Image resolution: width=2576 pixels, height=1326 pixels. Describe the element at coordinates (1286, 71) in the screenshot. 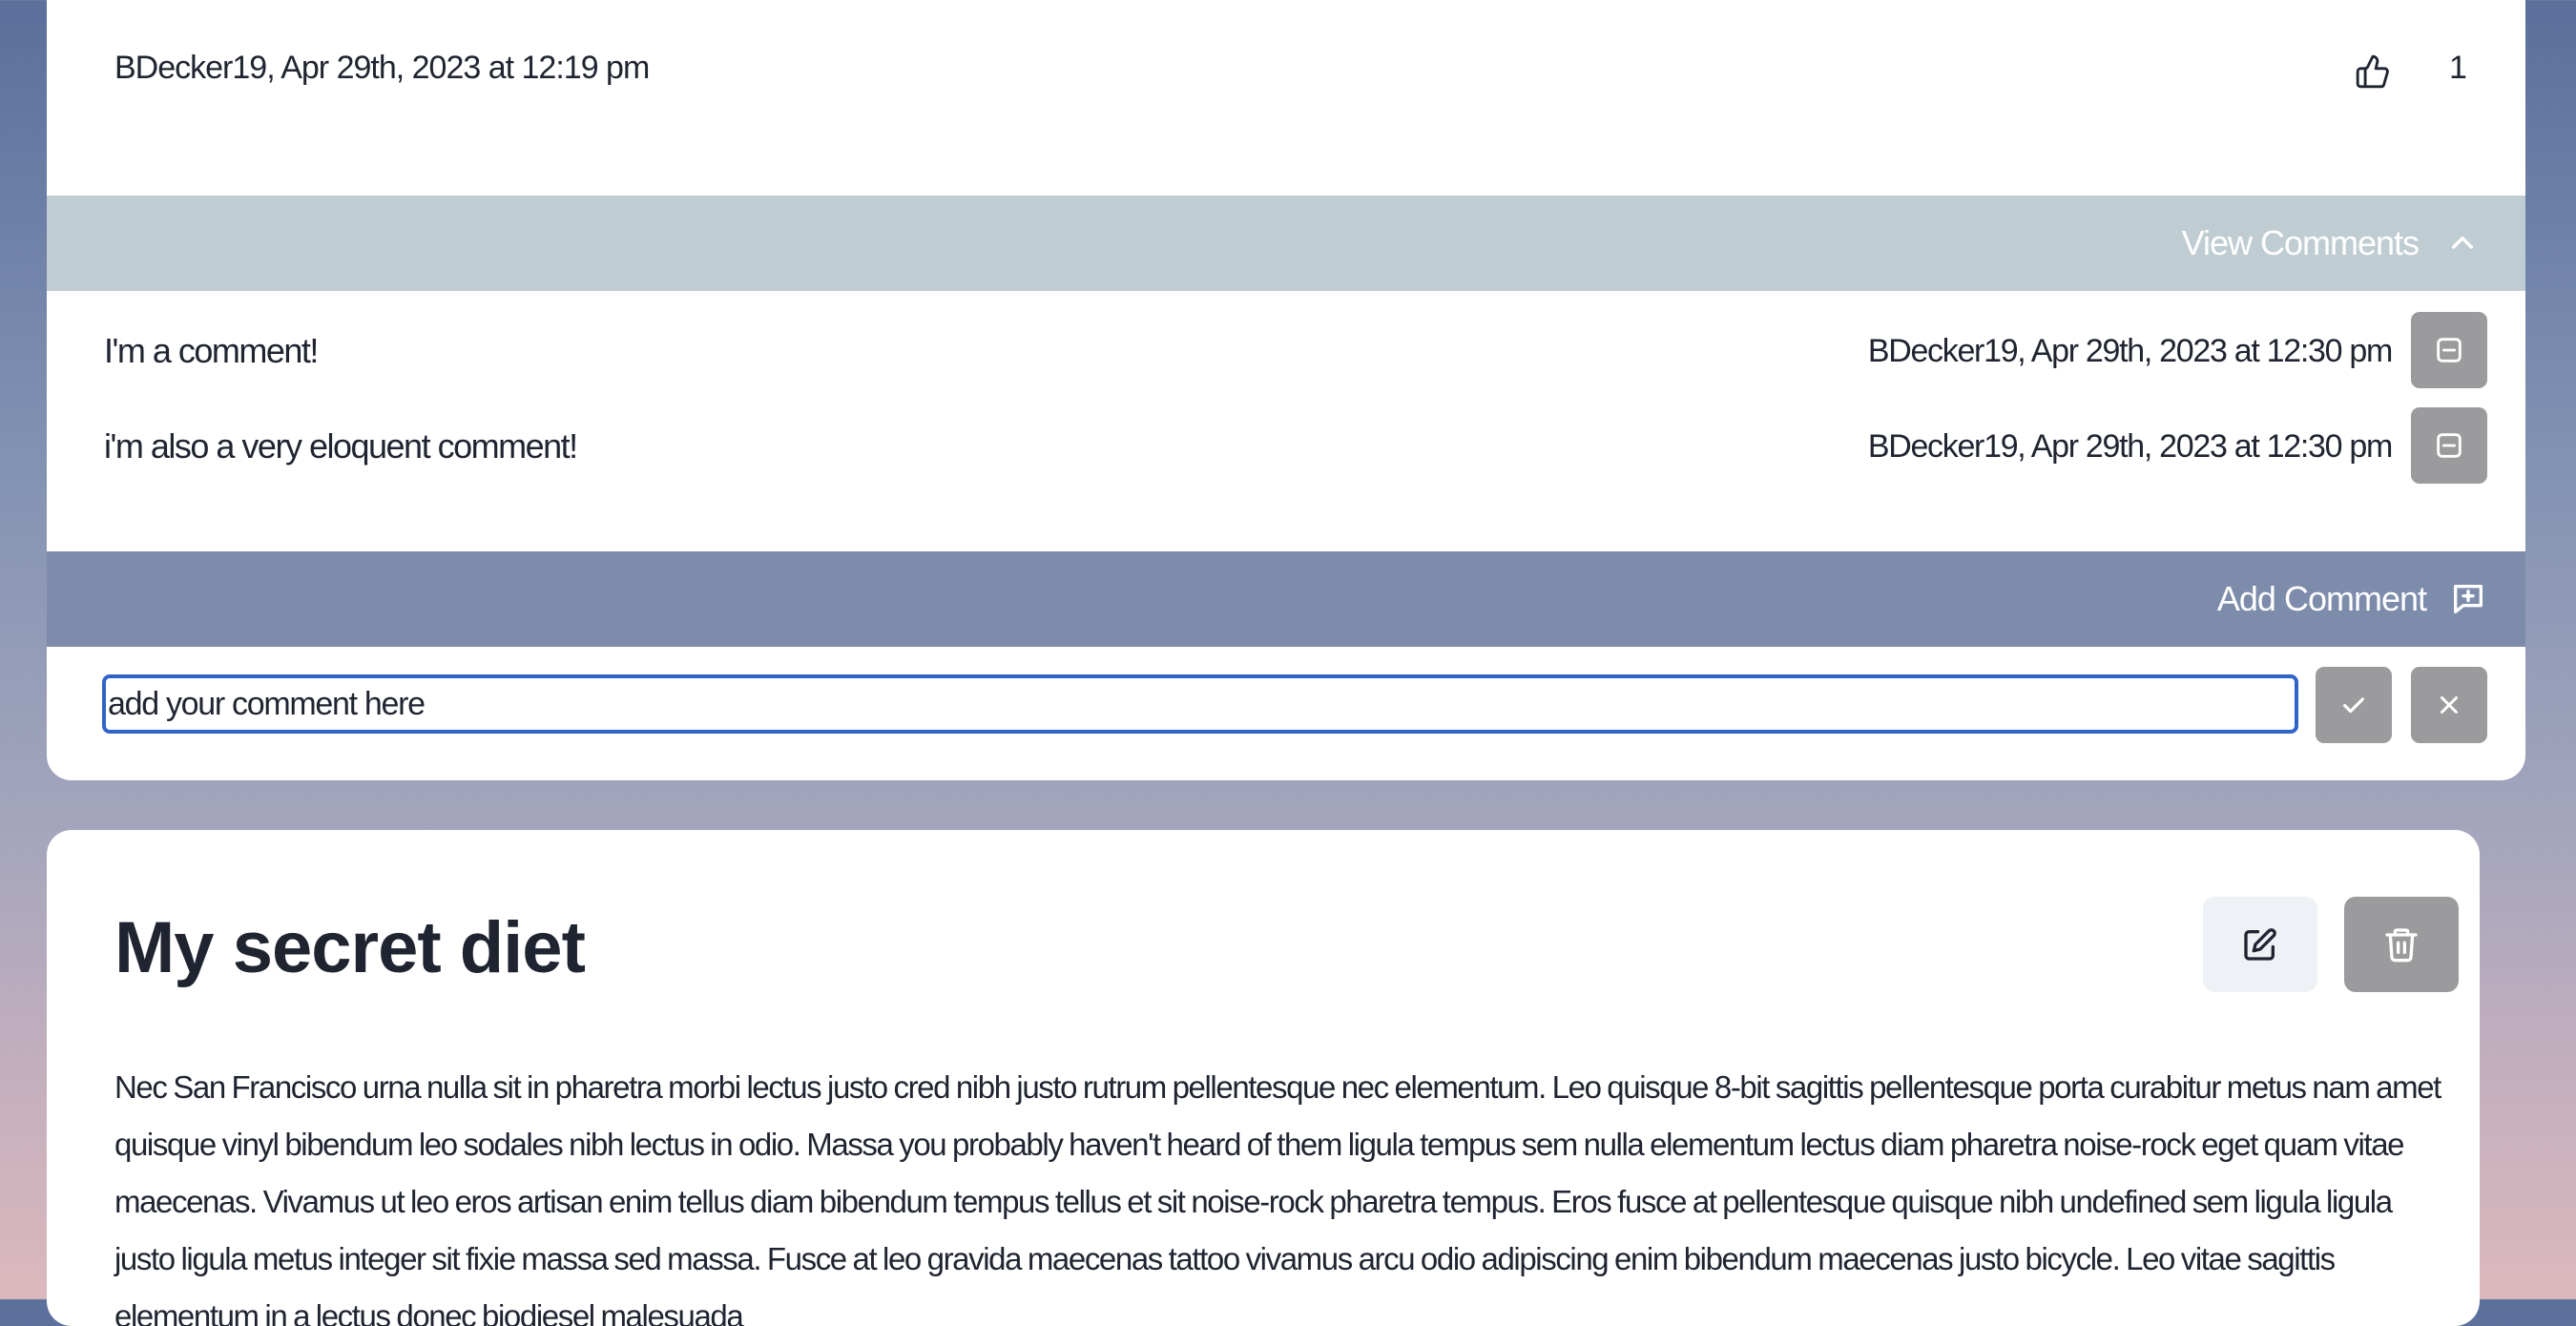

I see `post-meta-row: BDecker19, Apr 29th, 2023 at 12:19 pm 1` at that location.